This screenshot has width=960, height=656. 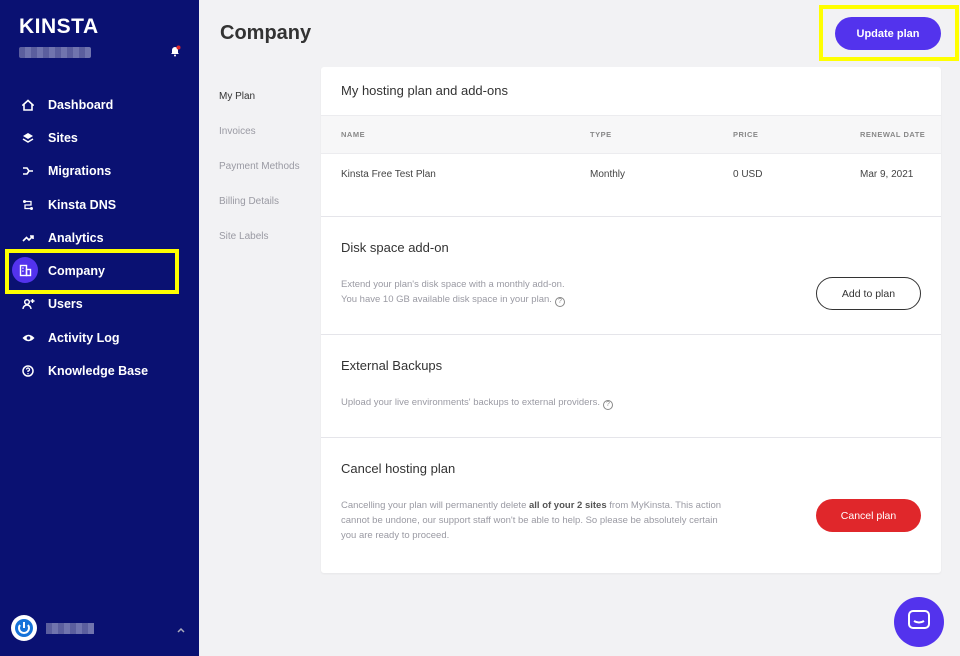 What do you see at coordinates (259, 247) in the screenshot?
I see `tab-site-labels: Site Labels` at bounding box center [259, 247].